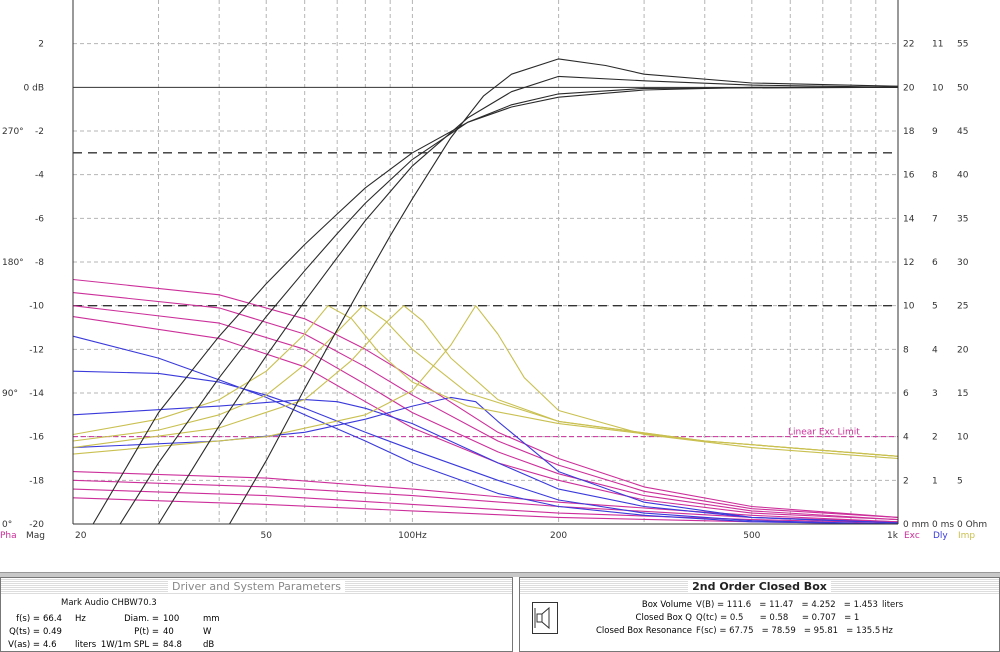 Image resolution: width=1000 pixels, height=652 pixels. Describe the element at coordinates (912, 536) in the screenshot. I see `right-axis-title: Exc` at that location.